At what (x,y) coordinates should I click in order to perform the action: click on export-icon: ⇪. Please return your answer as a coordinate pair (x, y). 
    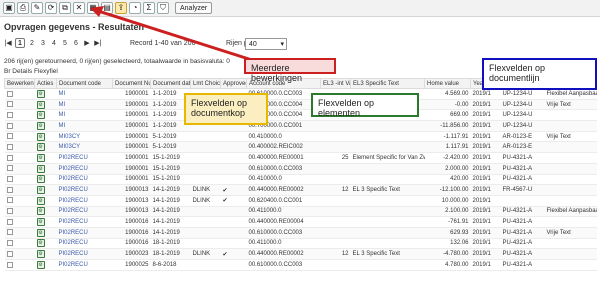
    Looking at the image, I should click on (121, 8).